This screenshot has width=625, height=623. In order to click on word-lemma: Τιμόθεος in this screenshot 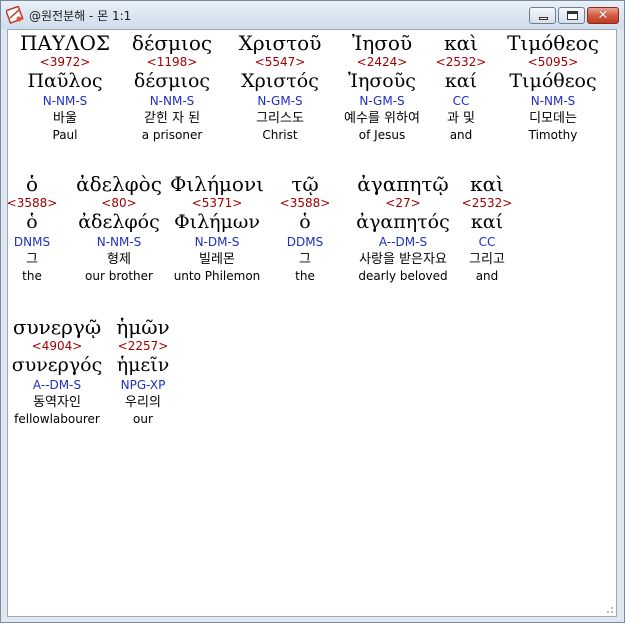, I will do `click(553, 81)`.